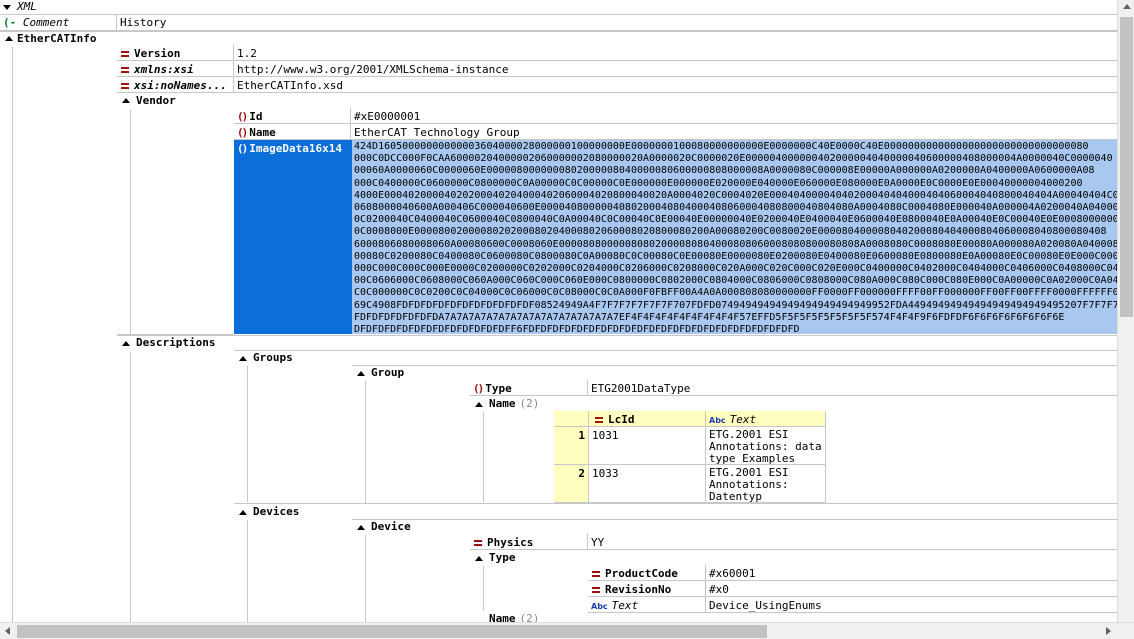  I want to click on vendor-label: Vendor, so click(156, 100).